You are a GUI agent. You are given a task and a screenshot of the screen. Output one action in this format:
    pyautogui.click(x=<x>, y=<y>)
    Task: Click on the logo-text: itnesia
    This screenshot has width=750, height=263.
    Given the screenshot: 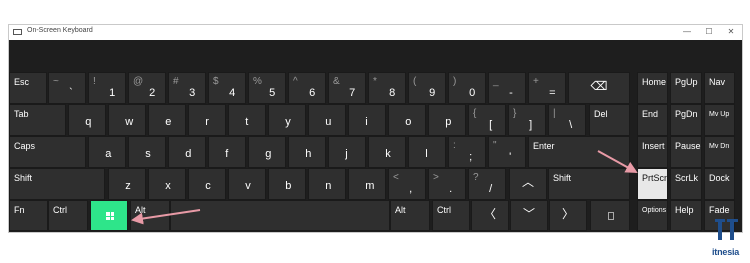 What is the action you would take?
    pyautogui.click(x=726, y=252)
    